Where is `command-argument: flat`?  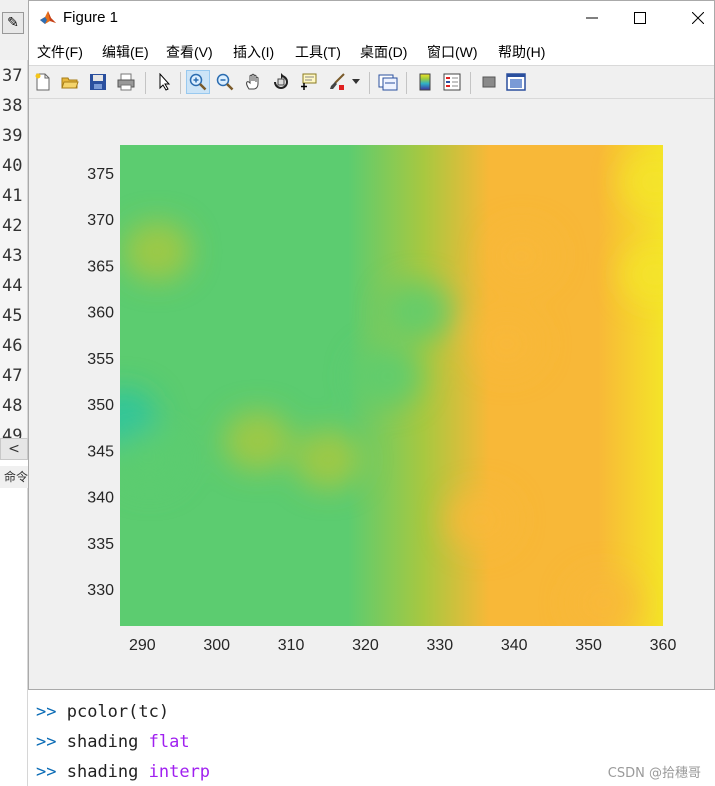
command-argument: flat is located at coordinates (169, 742).